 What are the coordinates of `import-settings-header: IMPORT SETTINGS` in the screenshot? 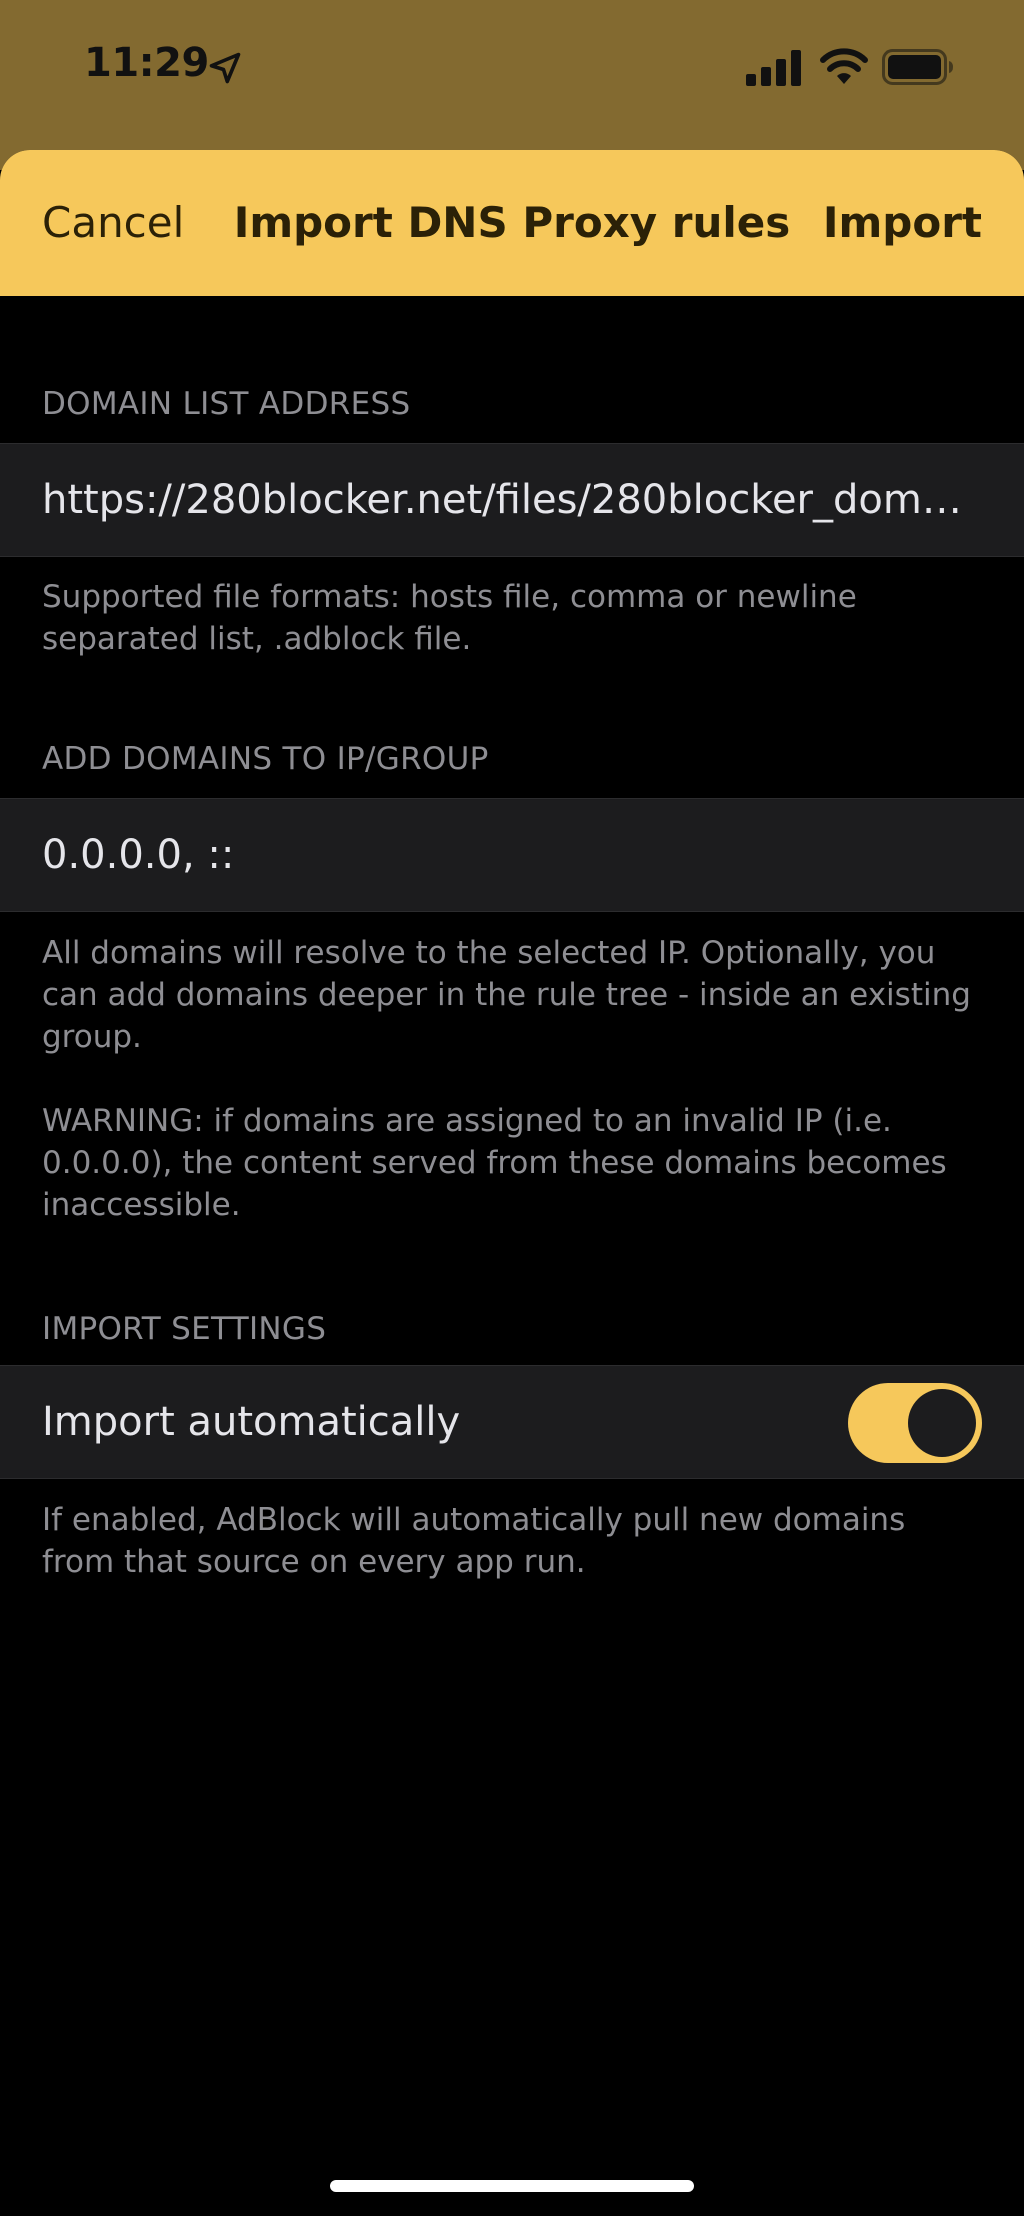 It's located at (184, 1329).